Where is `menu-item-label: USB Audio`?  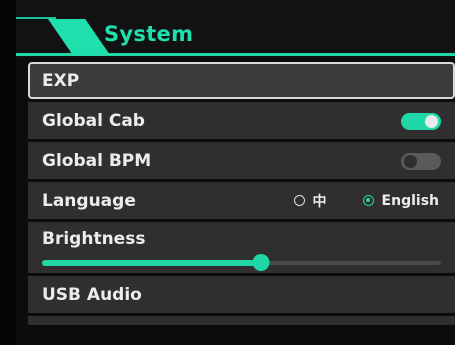
menu-item-label: USB Audio is located at coordinates (92, 294).